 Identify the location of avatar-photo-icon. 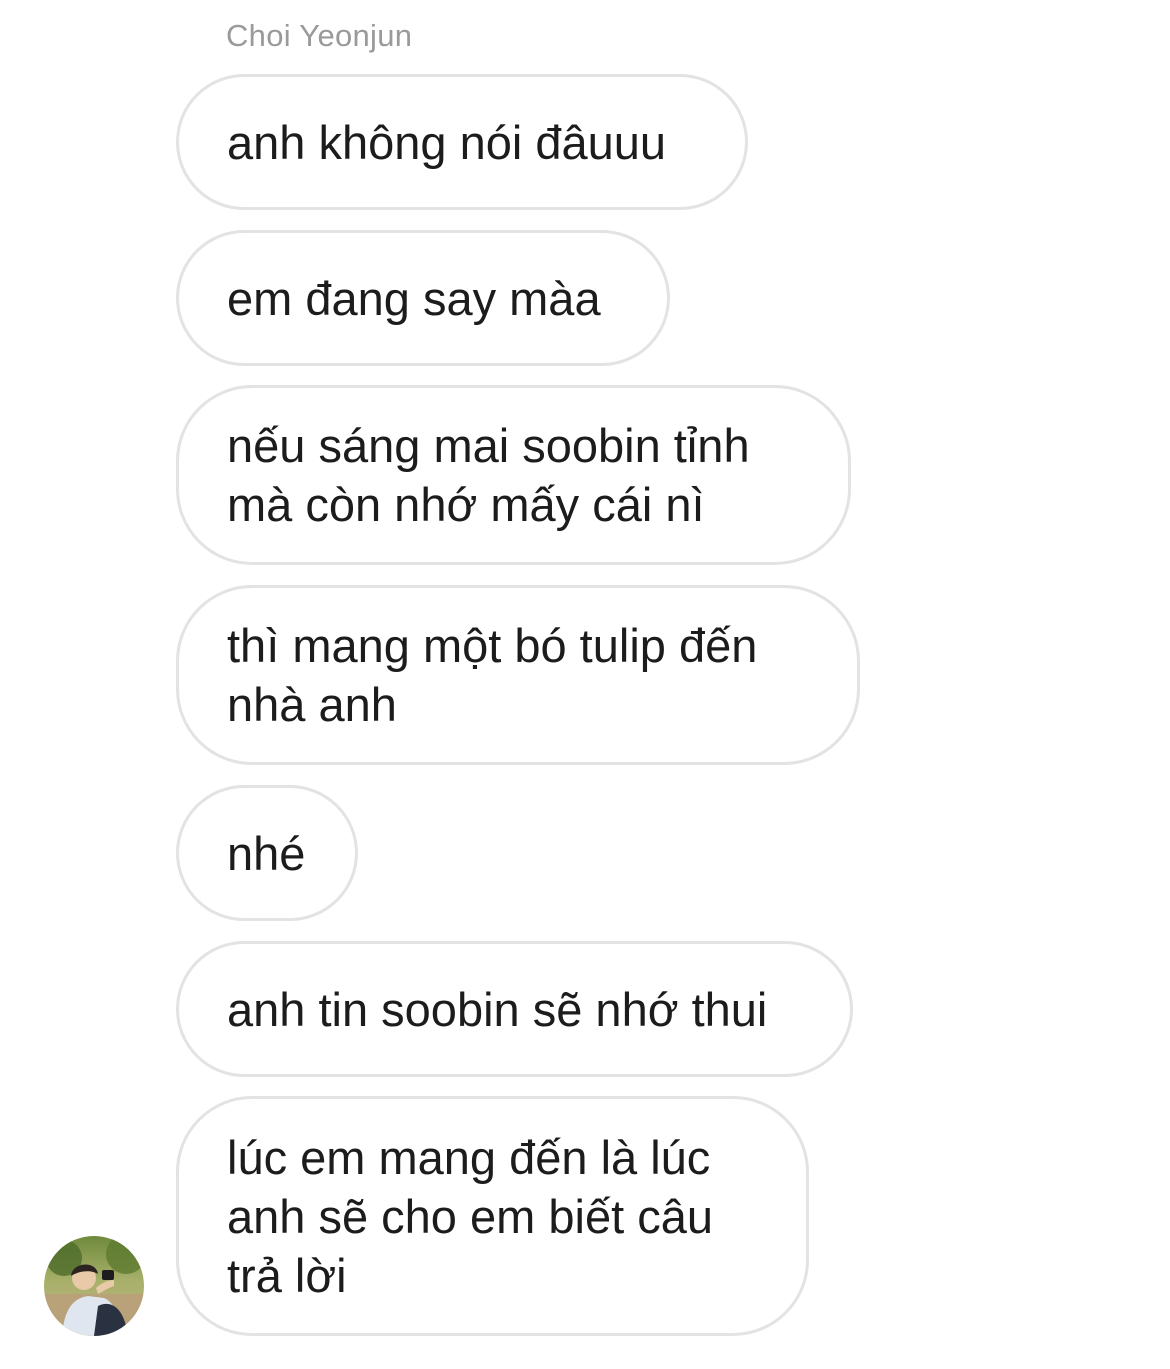
(94, 1286).